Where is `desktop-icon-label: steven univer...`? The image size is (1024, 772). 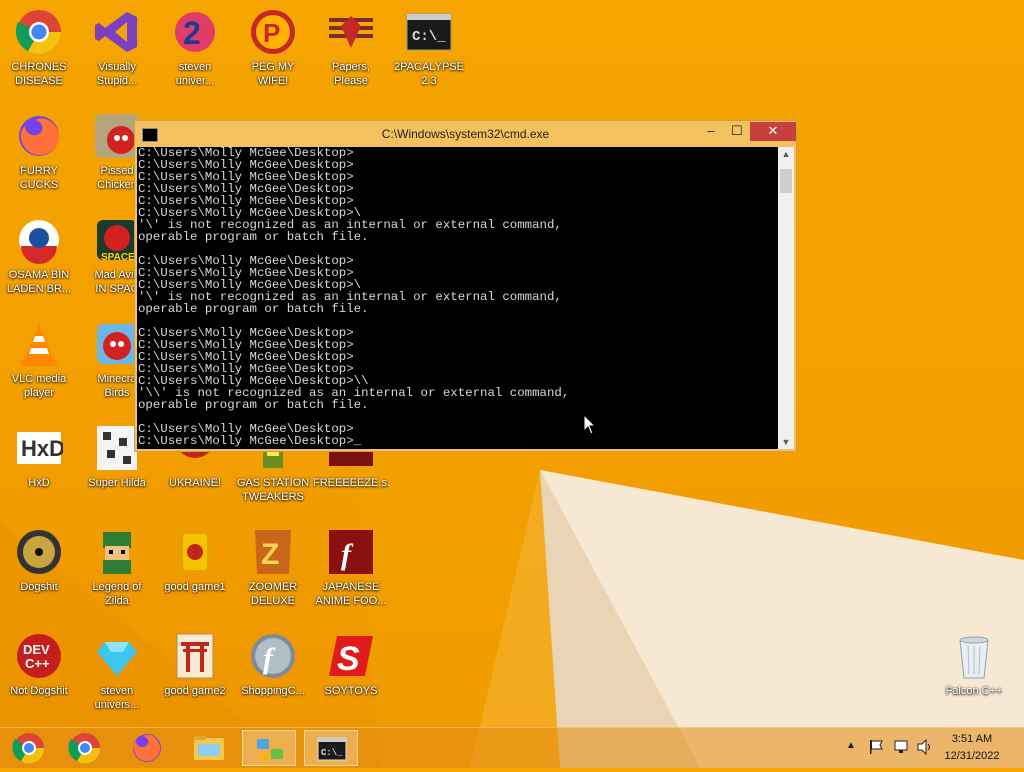
desktop-icon-label: steven univer... is located at coordinates (195, 74).